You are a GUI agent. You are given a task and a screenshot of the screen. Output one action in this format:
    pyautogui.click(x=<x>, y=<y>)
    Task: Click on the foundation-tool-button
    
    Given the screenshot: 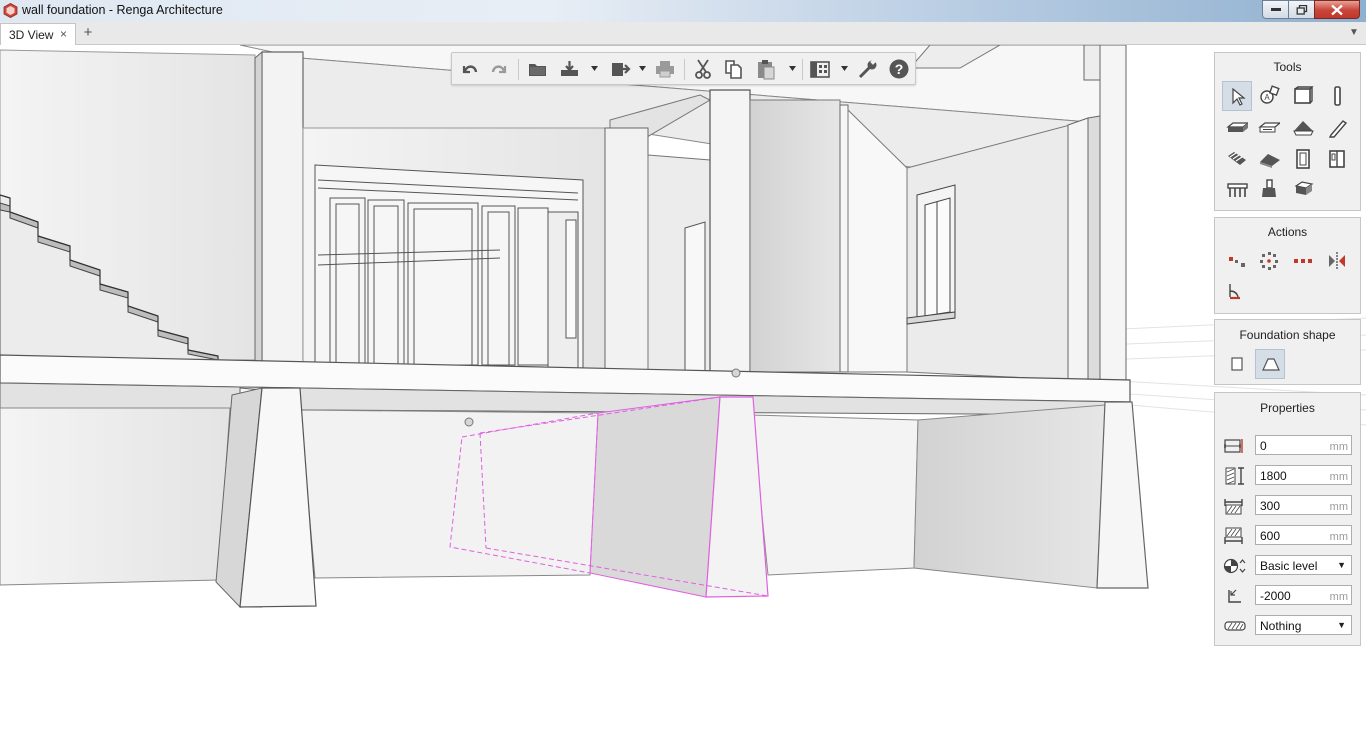 What is the action you would take?
    pyautogui.click(x=1269, y=189)
    